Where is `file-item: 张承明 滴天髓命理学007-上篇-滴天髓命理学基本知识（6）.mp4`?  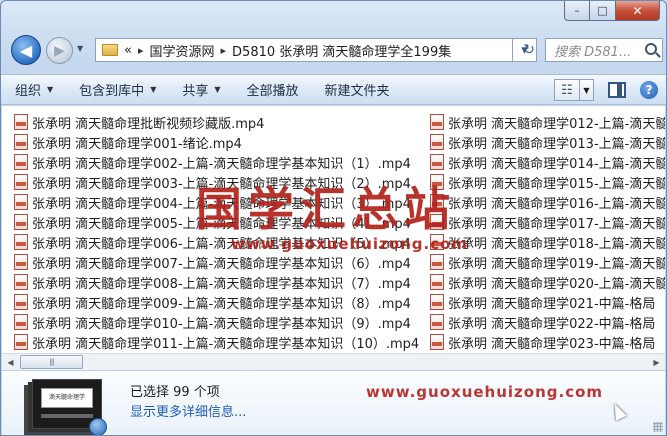
file-item: 张承明 滴天髓命理学007-上篇-滴天髓命理学基本知识（6）.mp4 is located at coordinates (219, 262).